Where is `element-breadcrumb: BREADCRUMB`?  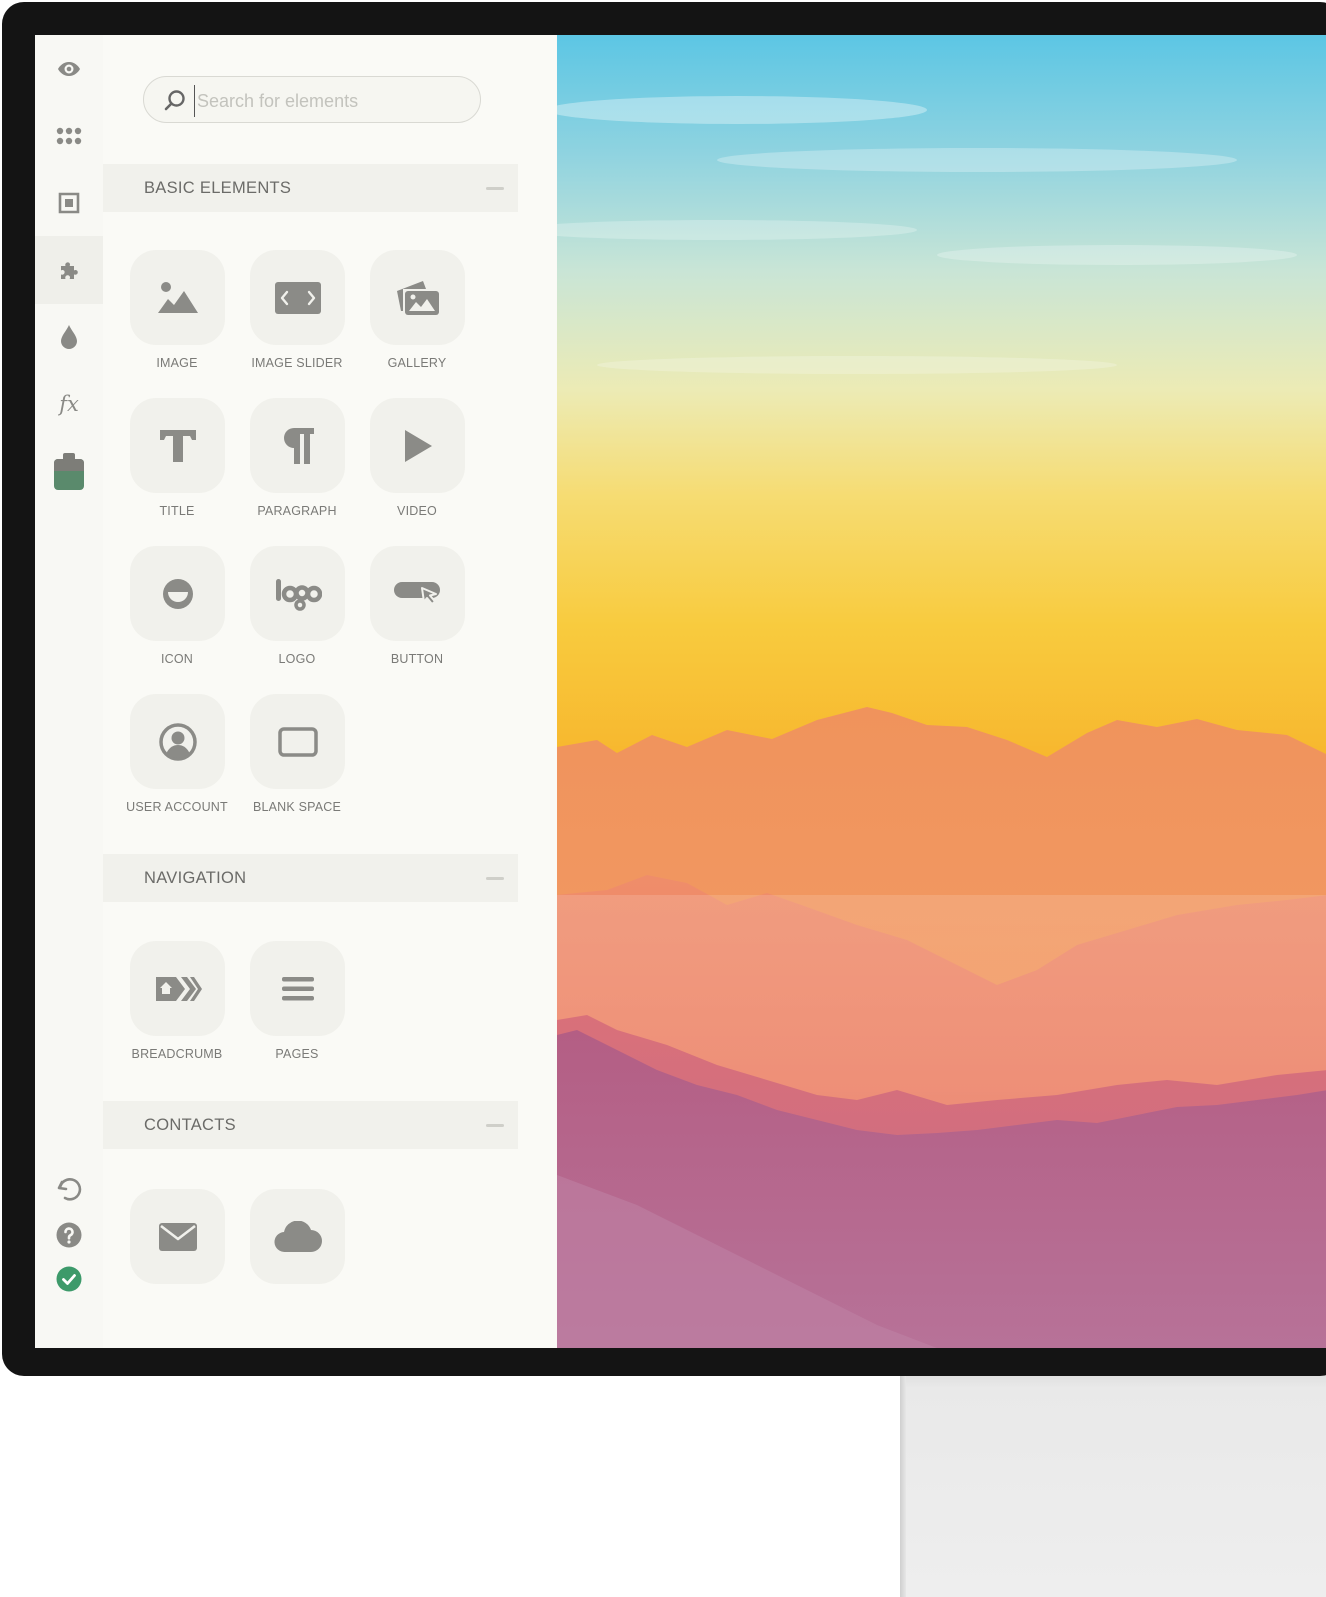 element-breadcrumb: BREADCRUMB is located at coordinates (164, 1011).